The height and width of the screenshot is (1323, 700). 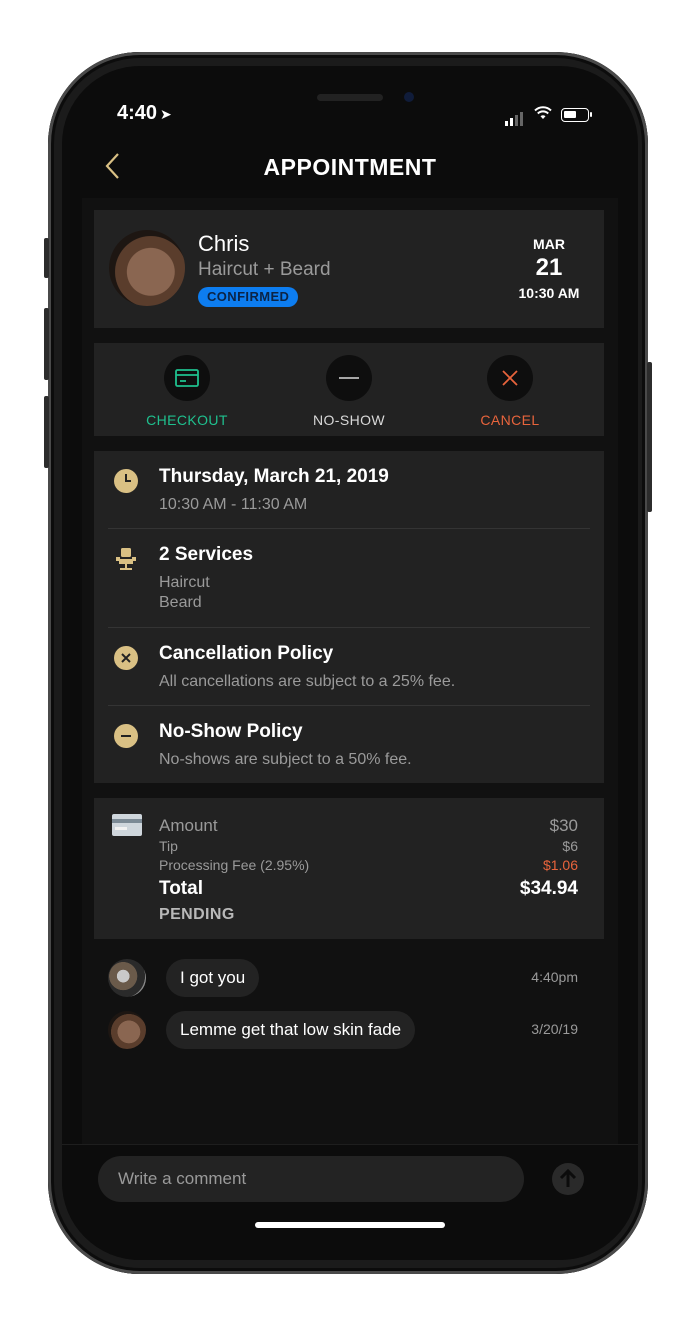 I want to click on signal-icon, so click(x=515, y=117).